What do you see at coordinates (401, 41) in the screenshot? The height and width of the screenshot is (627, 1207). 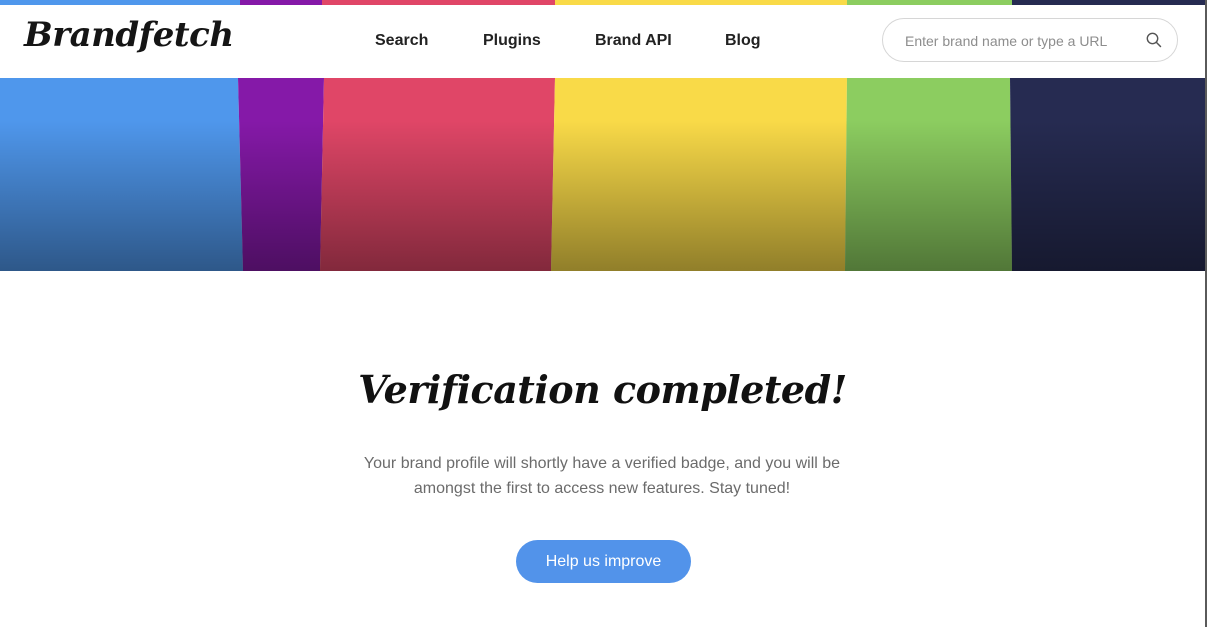 I see `nav-search: Search` at bounding box center [401, 41].